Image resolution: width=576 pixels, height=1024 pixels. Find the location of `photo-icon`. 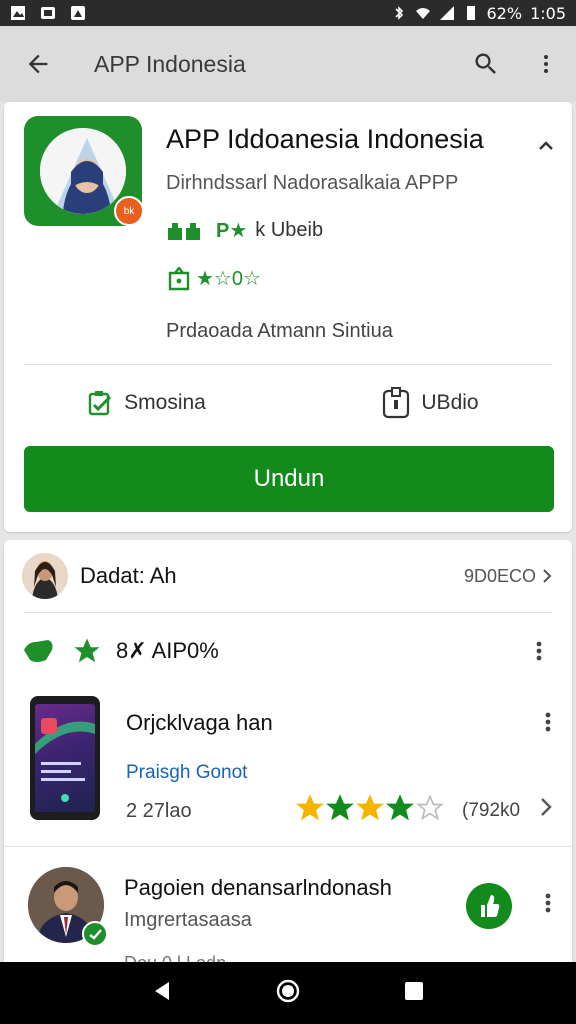

photo-icon is located at coordinates (48, 13).